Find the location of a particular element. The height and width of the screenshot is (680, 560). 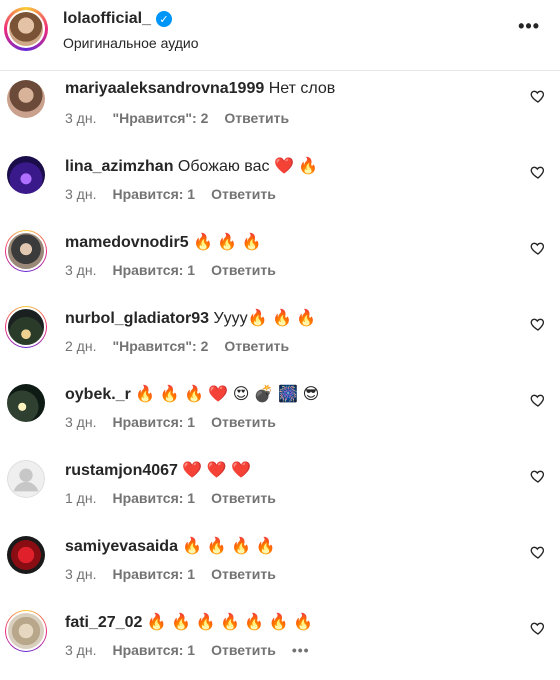

comment-username: oybek._r is located at coordinates (98, 394).